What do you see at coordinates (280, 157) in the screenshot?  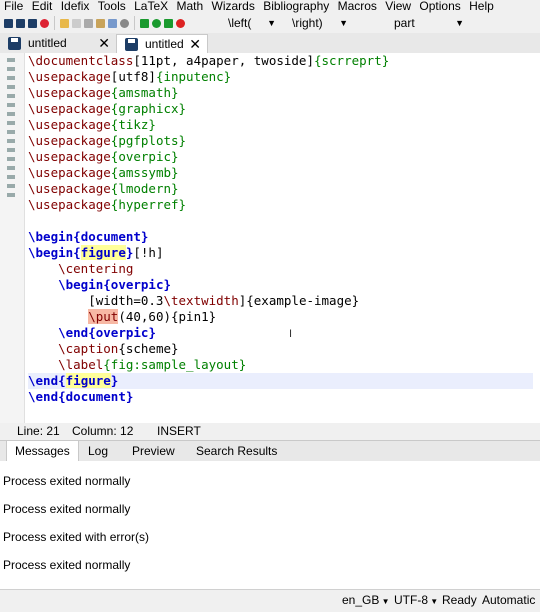 I see `code-line: \usepackage{overpic}` at bounding box center [280, 157].